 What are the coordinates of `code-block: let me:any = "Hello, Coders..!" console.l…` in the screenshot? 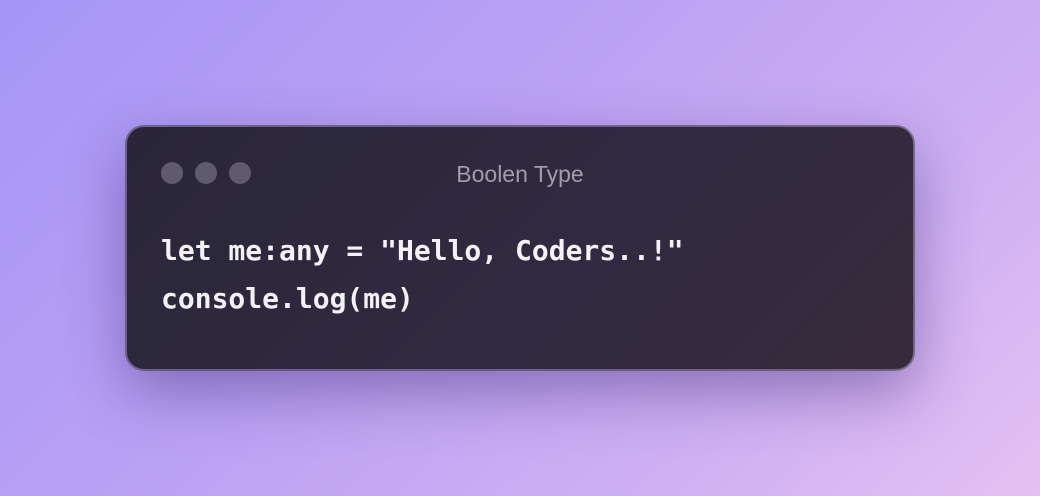 It's located at (422, 275).